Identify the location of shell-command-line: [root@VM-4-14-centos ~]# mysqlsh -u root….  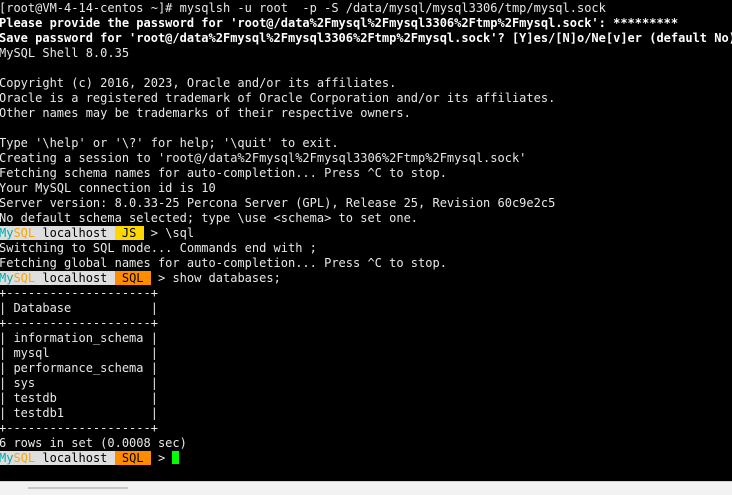
(303, 8).